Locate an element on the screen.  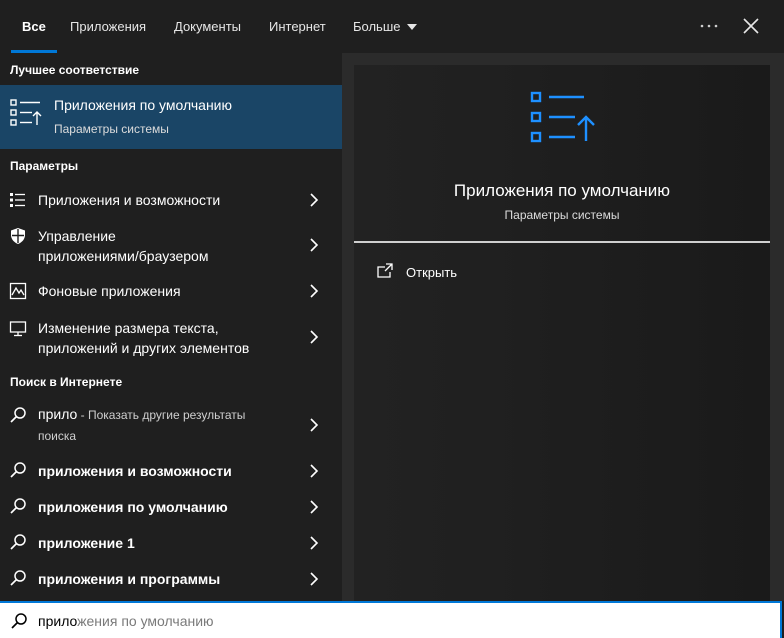
settings-item-apps-features: Приложения и возможности is located at coordinates (171, 200).